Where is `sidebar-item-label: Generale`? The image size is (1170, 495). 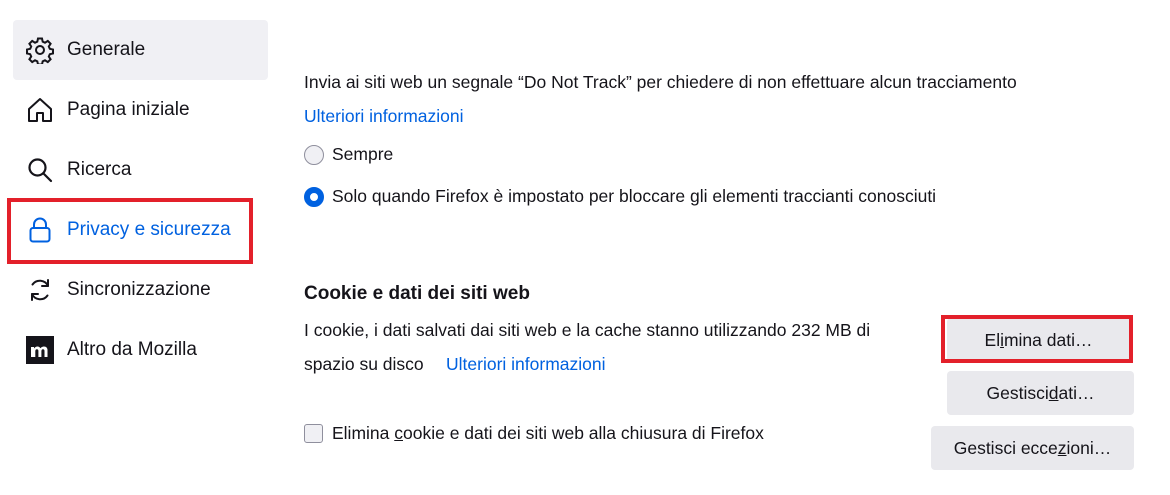 sidebar-item-label: Generale is located at coordinates (106, 49).